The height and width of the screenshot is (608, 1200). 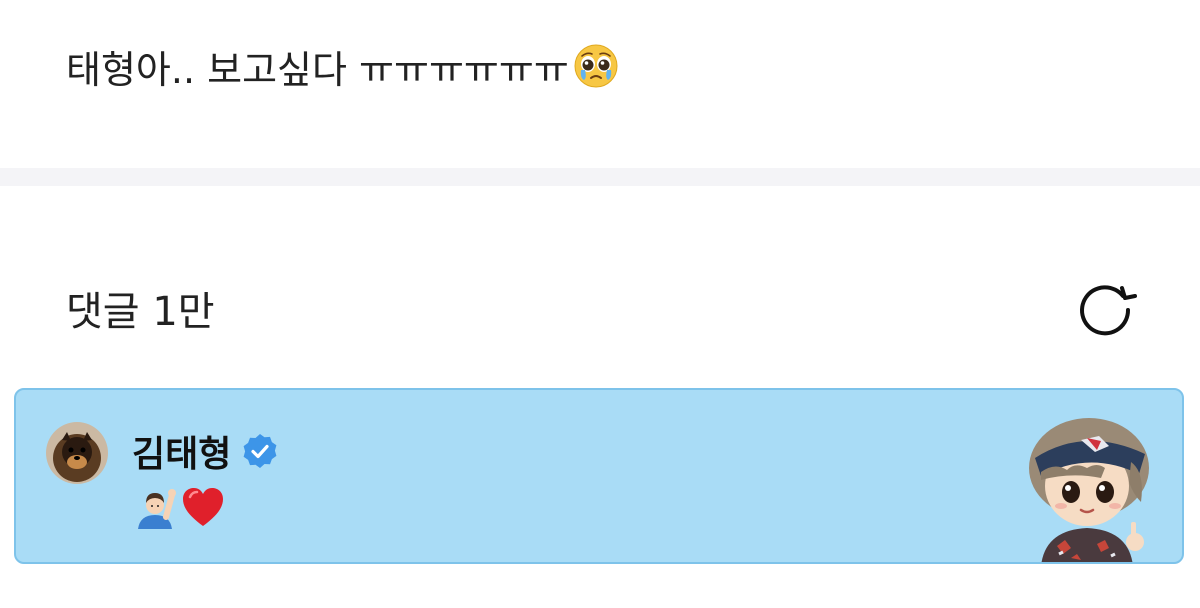 What do you see at coordinates (155, 508) in the screenshot?
I see `person-raising-hand-icon` at bounding box center [155, 508].